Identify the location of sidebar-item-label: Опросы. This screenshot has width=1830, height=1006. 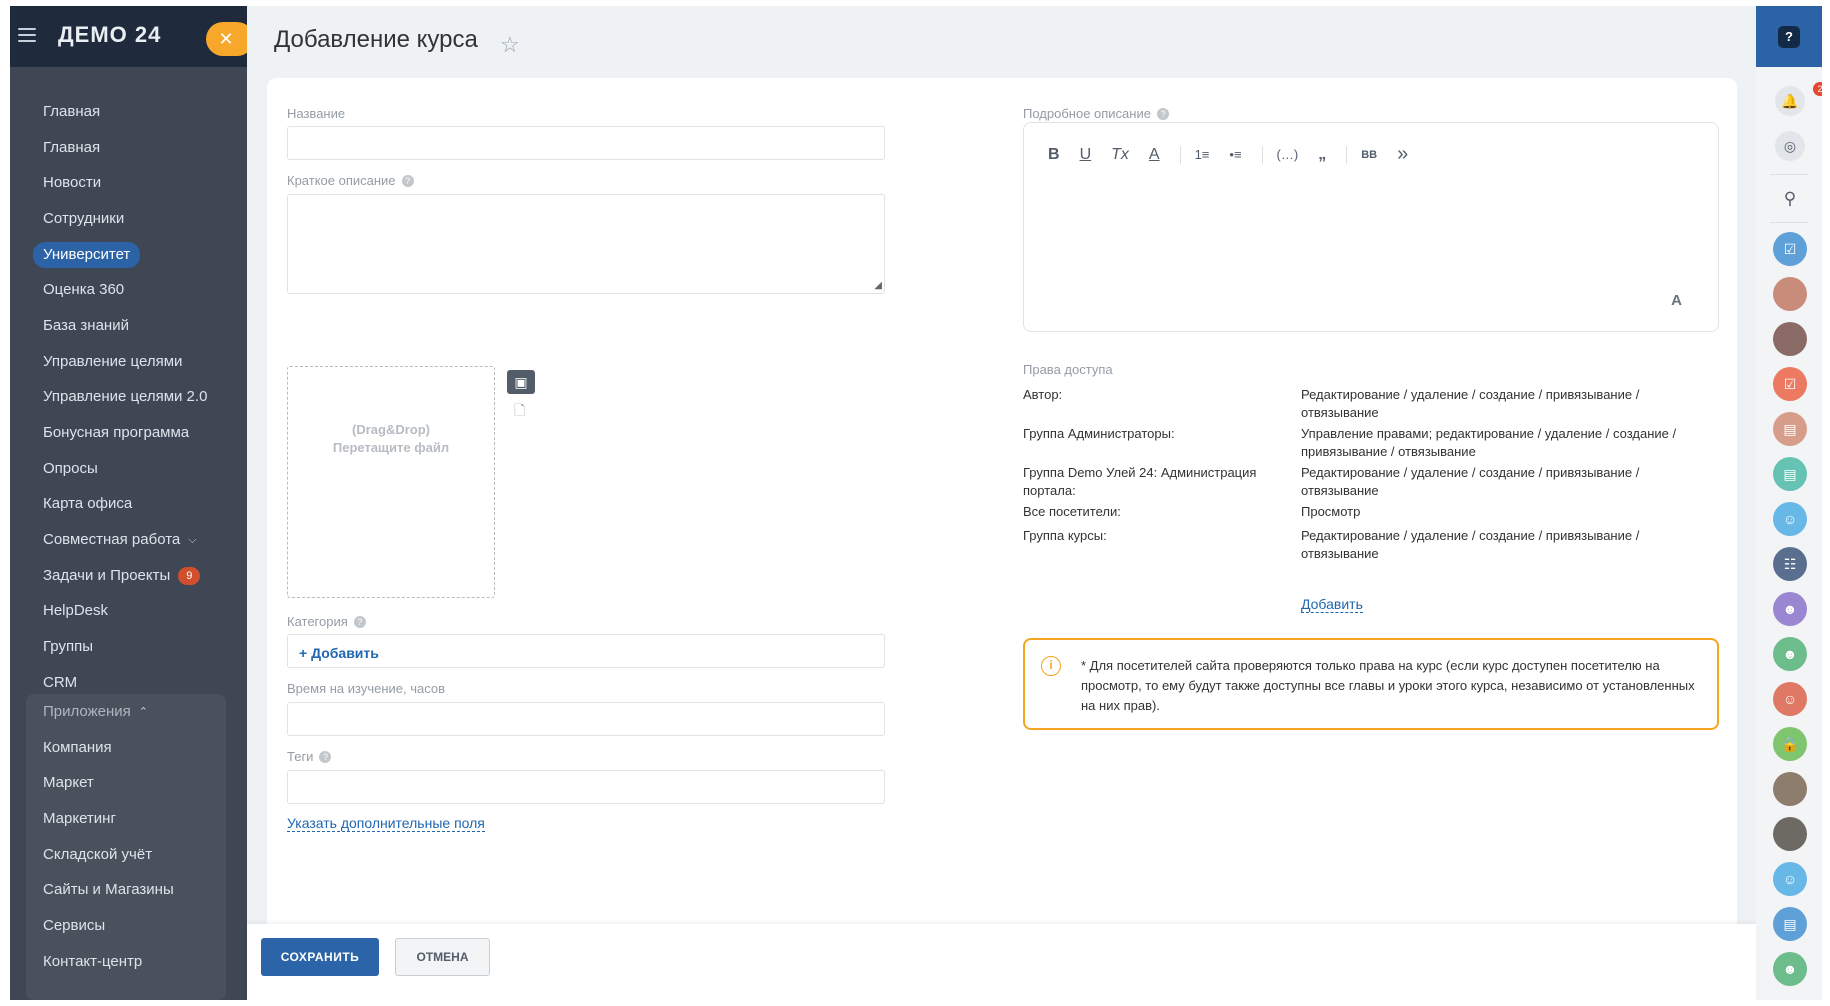
(70, 468).